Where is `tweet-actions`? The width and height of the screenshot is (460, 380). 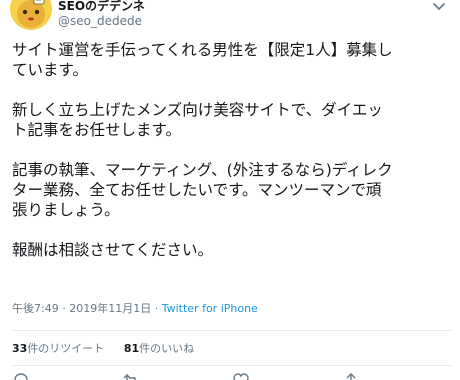
tweet-actions is located at coordinates (232, 376).